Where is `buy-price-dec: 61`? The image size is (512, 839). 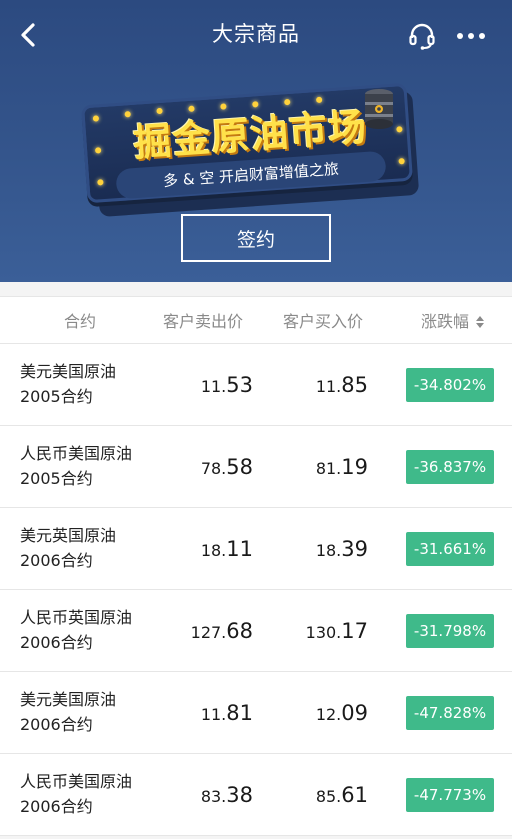 buy-price-dec: 61 is located at coordinates (354, 795).